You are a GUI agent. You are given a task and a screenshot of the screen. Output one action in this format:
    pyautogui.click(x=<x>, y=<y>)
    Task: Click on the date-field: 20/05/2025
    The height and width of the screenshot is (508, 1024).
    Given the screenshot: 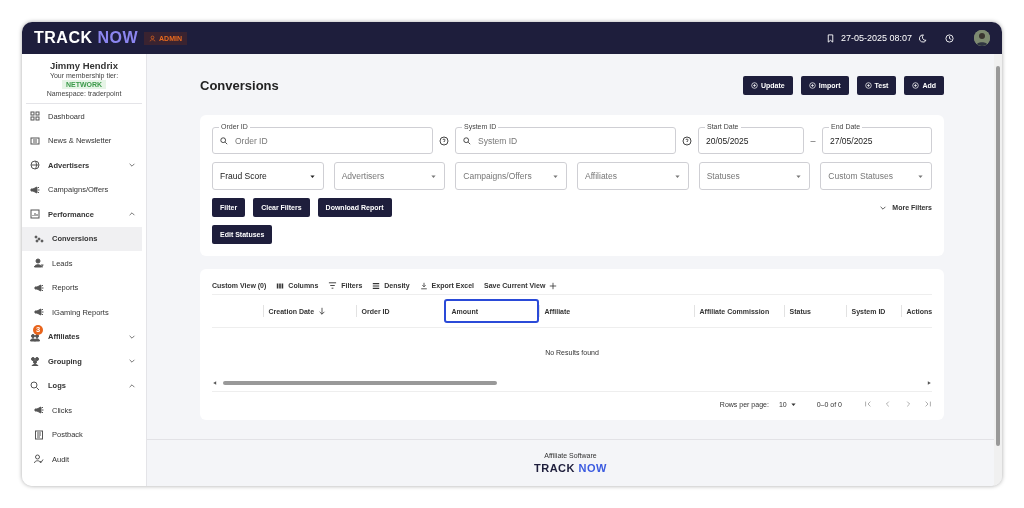 What is the action you would take?
    pyautogui.click(x=751, y=140)
    